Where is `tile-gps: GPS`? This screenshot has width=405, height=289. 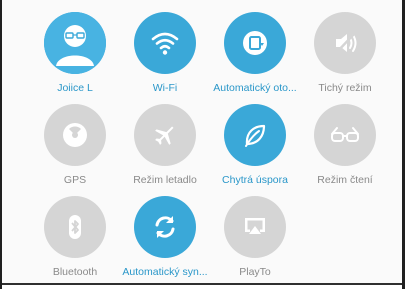
tile-gps: GPS is located at coordinates (75, 145).